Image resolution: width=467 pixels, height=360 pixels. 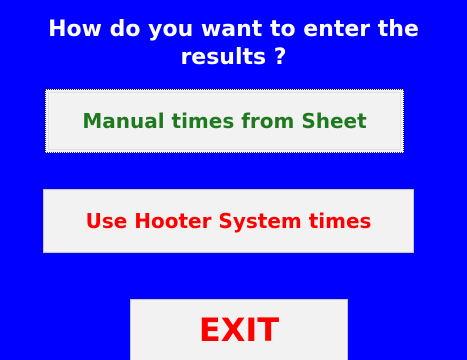 I want to click on hooter-system-times-button: Use Hooter System times, so click(x=228, y=221).